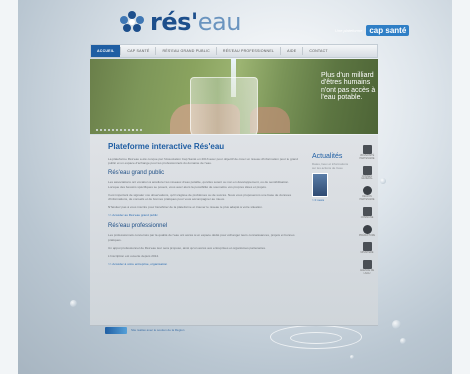  I want to click on section-title-grand-public: Rés'eau grand public, so click(136, 173).